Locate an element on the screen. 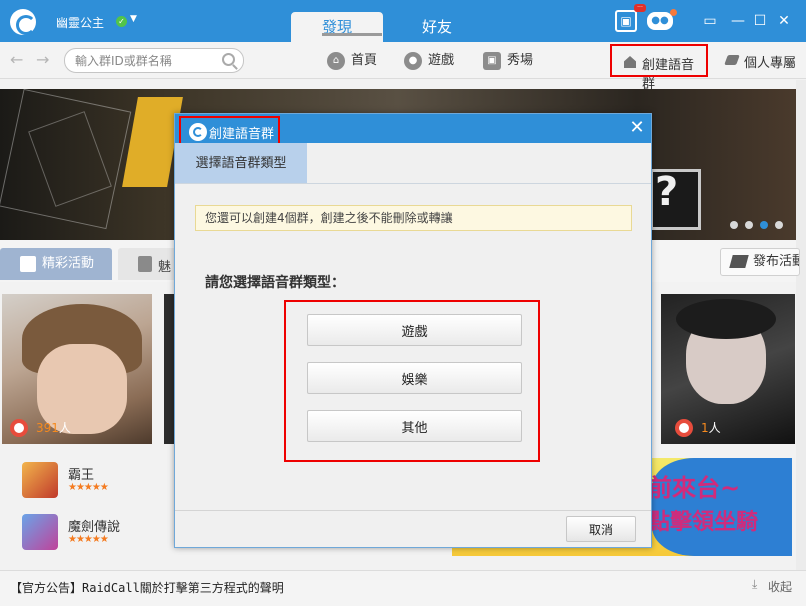 Image resolution: width=806 pixels, height=606 pixels. search-box is located at coordinates (154, 60).